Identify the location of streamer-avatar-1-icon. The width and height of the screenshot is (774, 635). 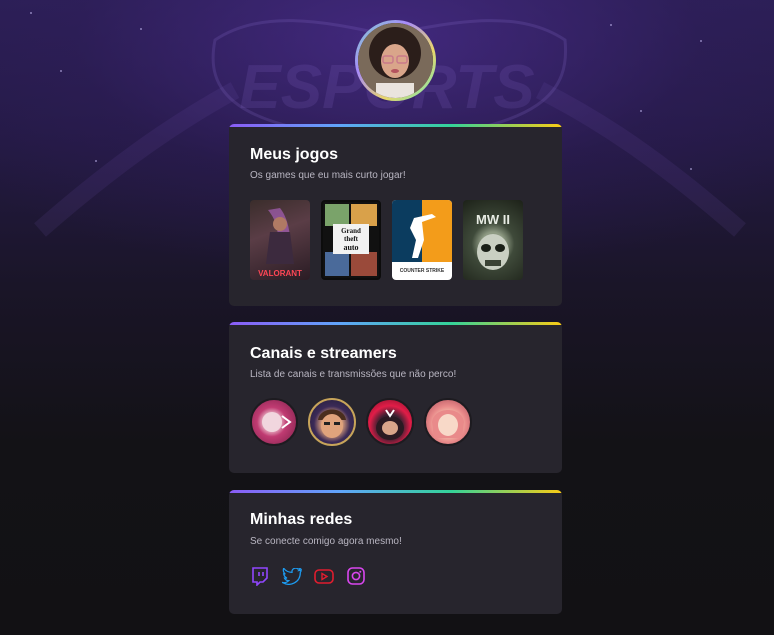
(274, 422).